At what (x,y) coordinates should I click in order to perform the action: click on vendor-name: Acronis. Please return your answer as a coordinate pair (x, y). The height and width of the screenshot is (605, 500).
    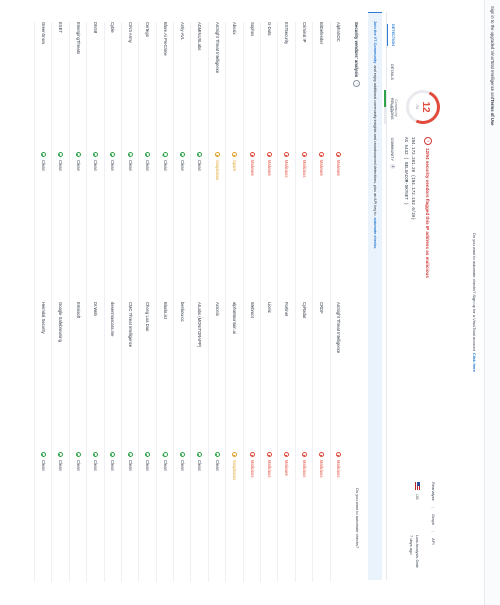
    Looking at the image, I should click on (217, 377).